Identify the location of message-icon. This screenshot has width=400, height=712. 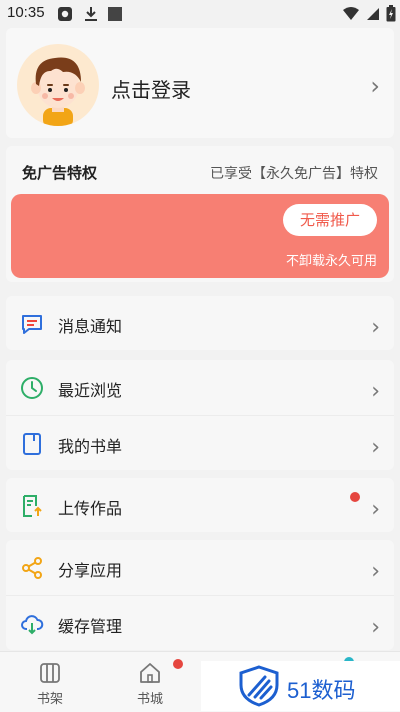
(32, 324).